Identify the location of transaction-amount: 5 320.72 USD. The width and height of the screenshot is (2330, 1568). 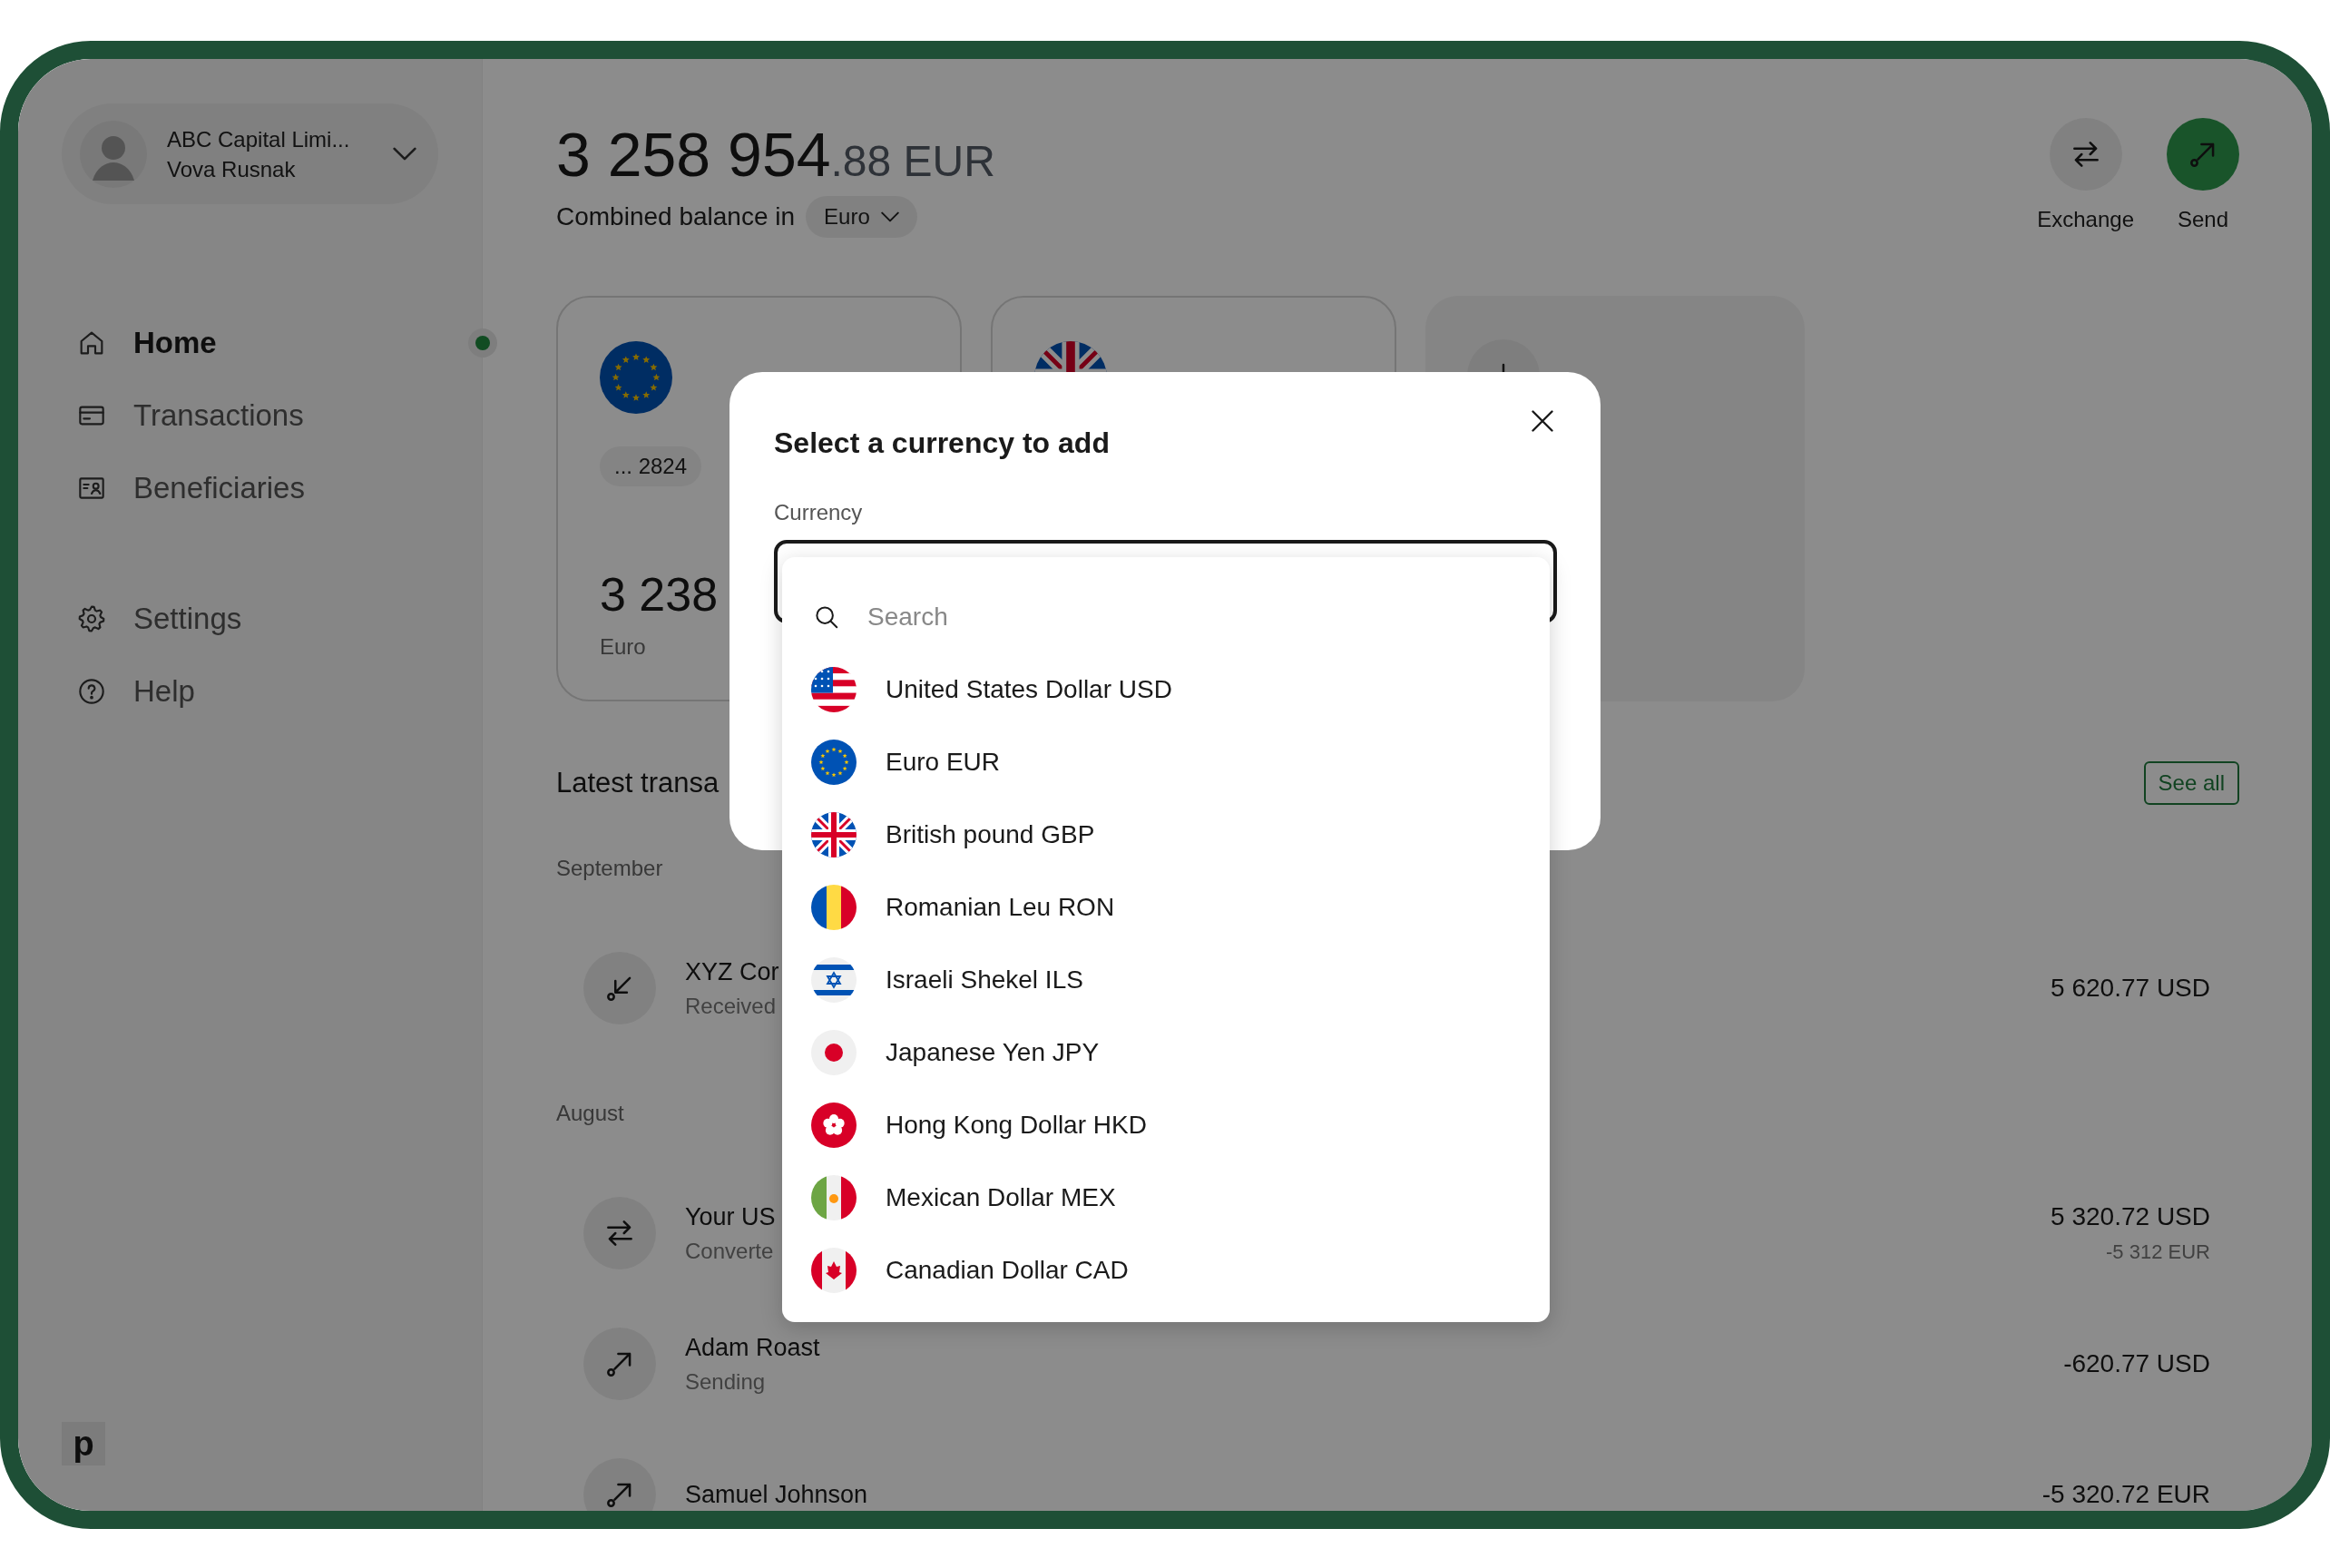
(2130, 1216).